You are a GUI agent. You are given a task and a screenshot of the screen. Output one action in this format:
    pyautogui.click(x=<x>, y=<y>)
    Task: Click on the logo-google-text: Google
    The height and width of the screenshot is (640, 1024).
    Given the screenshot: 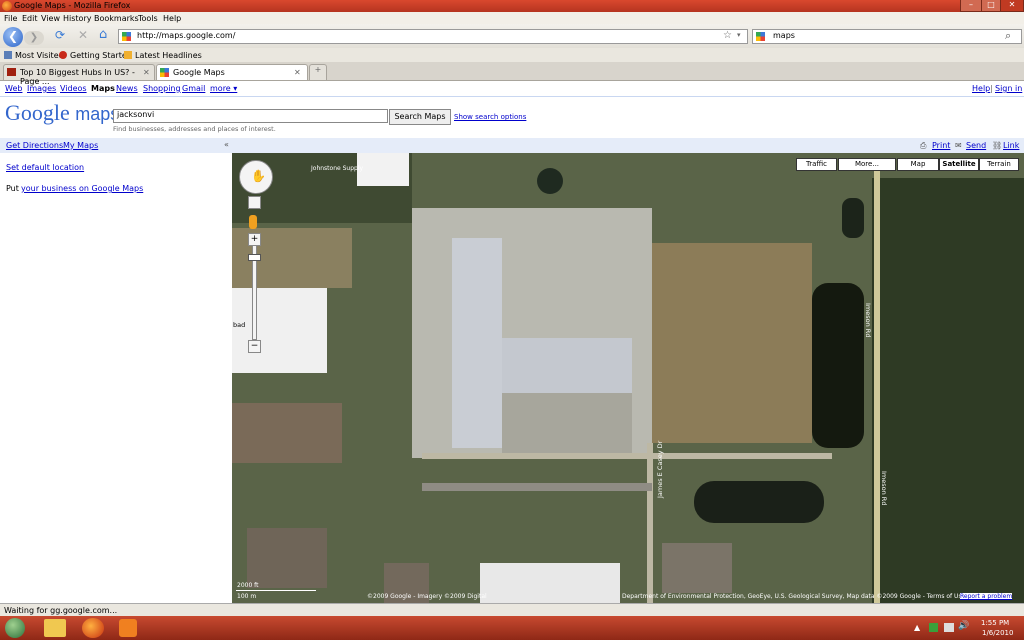 What is the action you would take?
    pyautogui.click(x=37, y=112)
    